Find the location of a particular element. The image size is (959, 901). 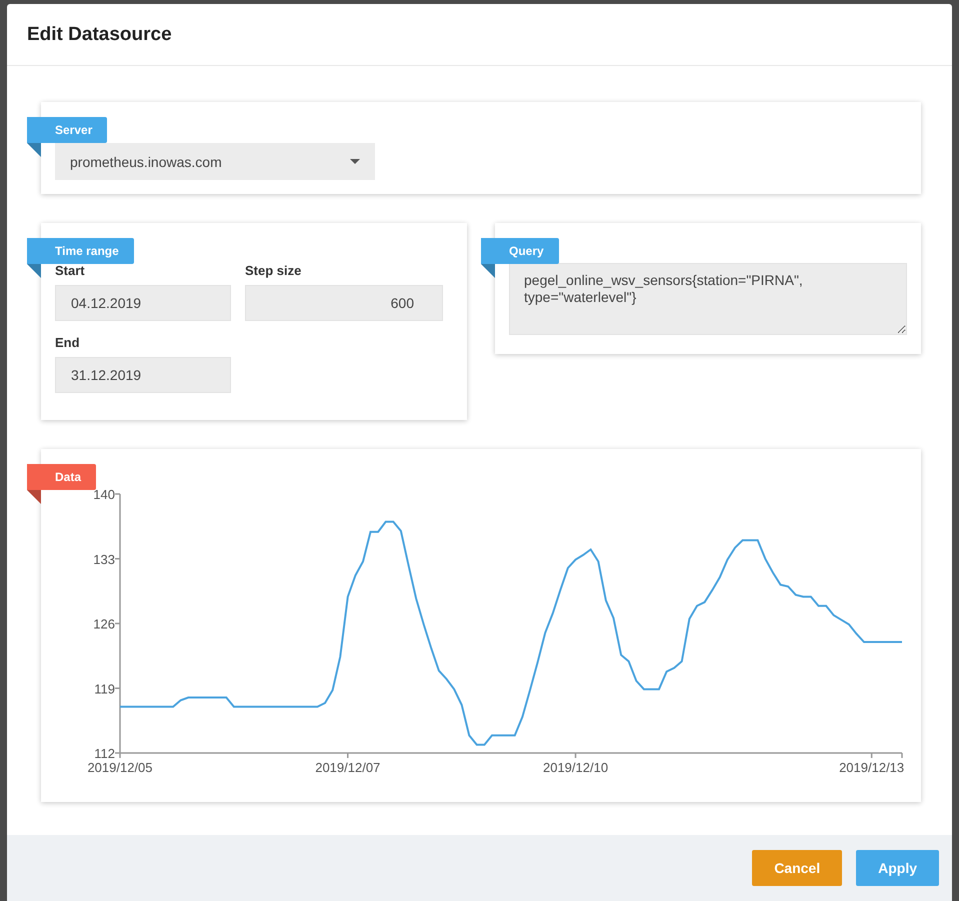

section-label: Data is located at coordinates (61, 477).